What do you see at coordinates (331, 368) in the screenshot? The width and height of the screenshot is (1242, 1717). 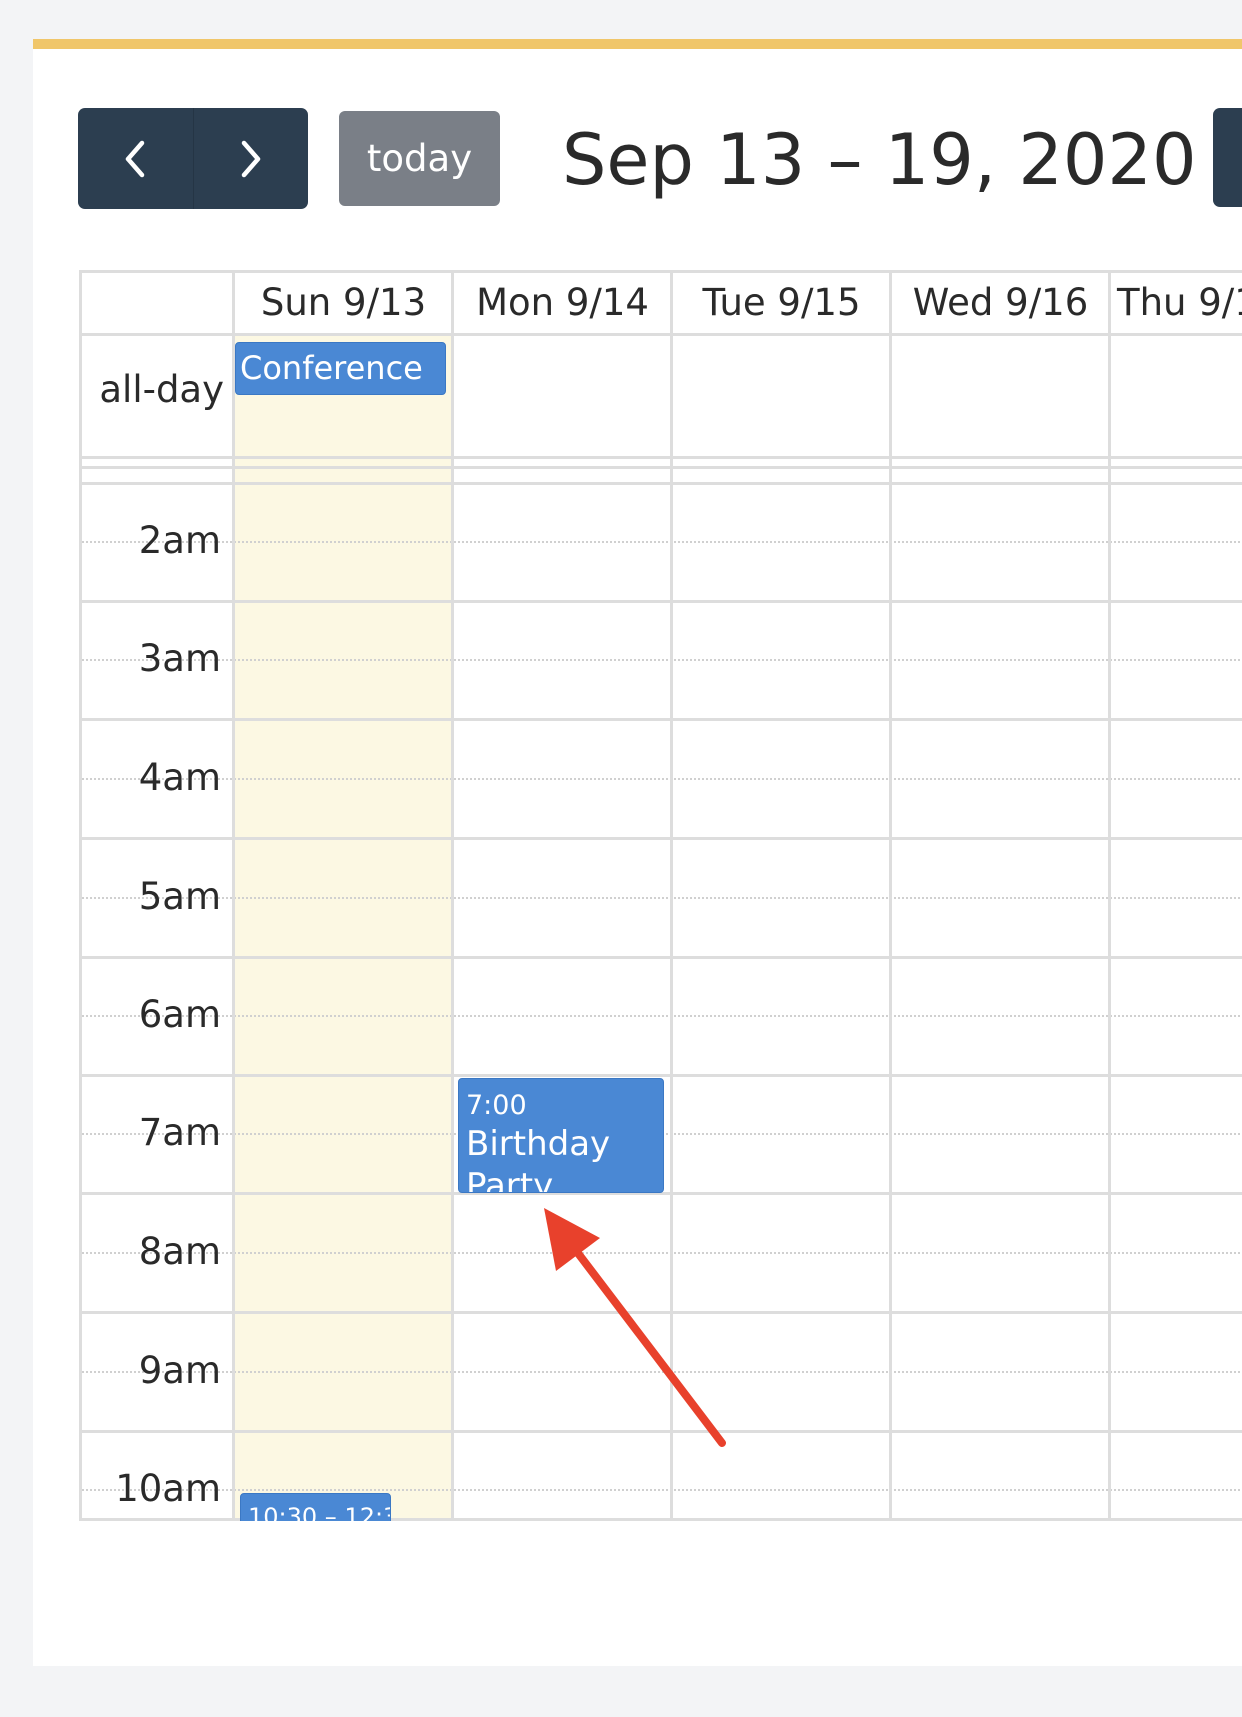 I see `event-title: Conference` at bounding box center [331, 368].